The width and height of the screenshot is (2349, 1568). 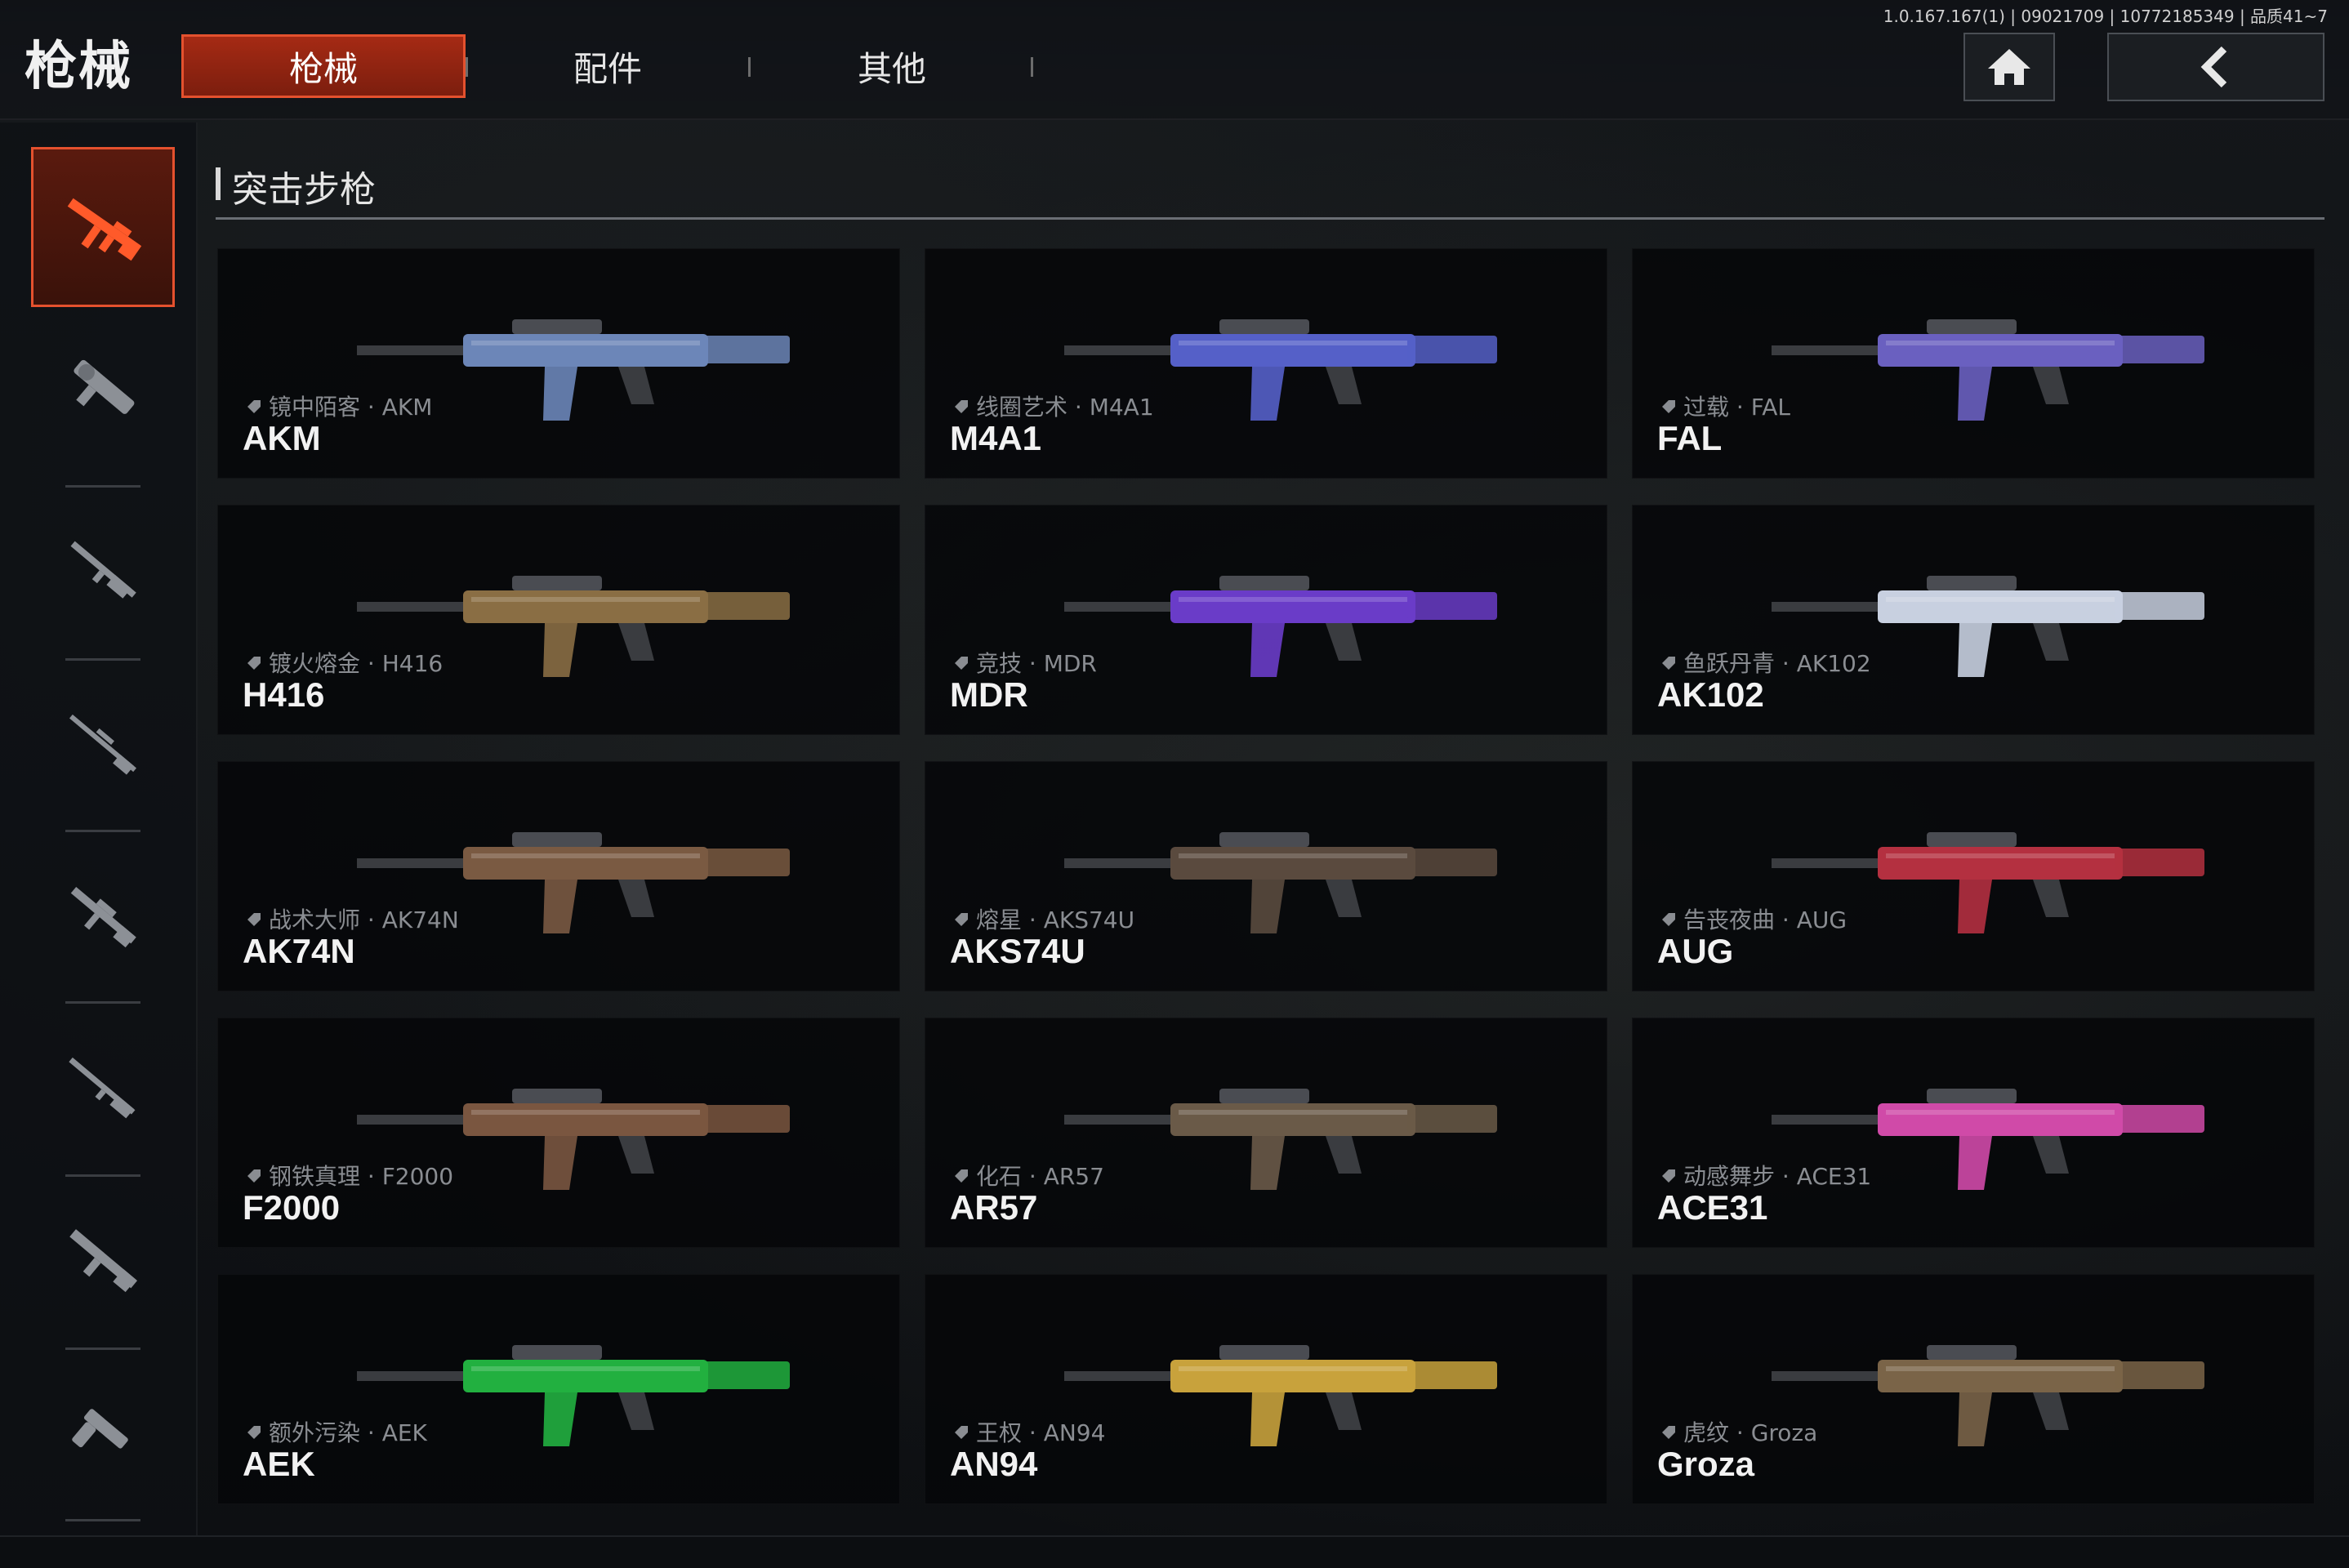 I want to click on weapon-card: 镜中陌客 · AKM AKM, so click(x=558, y=363).